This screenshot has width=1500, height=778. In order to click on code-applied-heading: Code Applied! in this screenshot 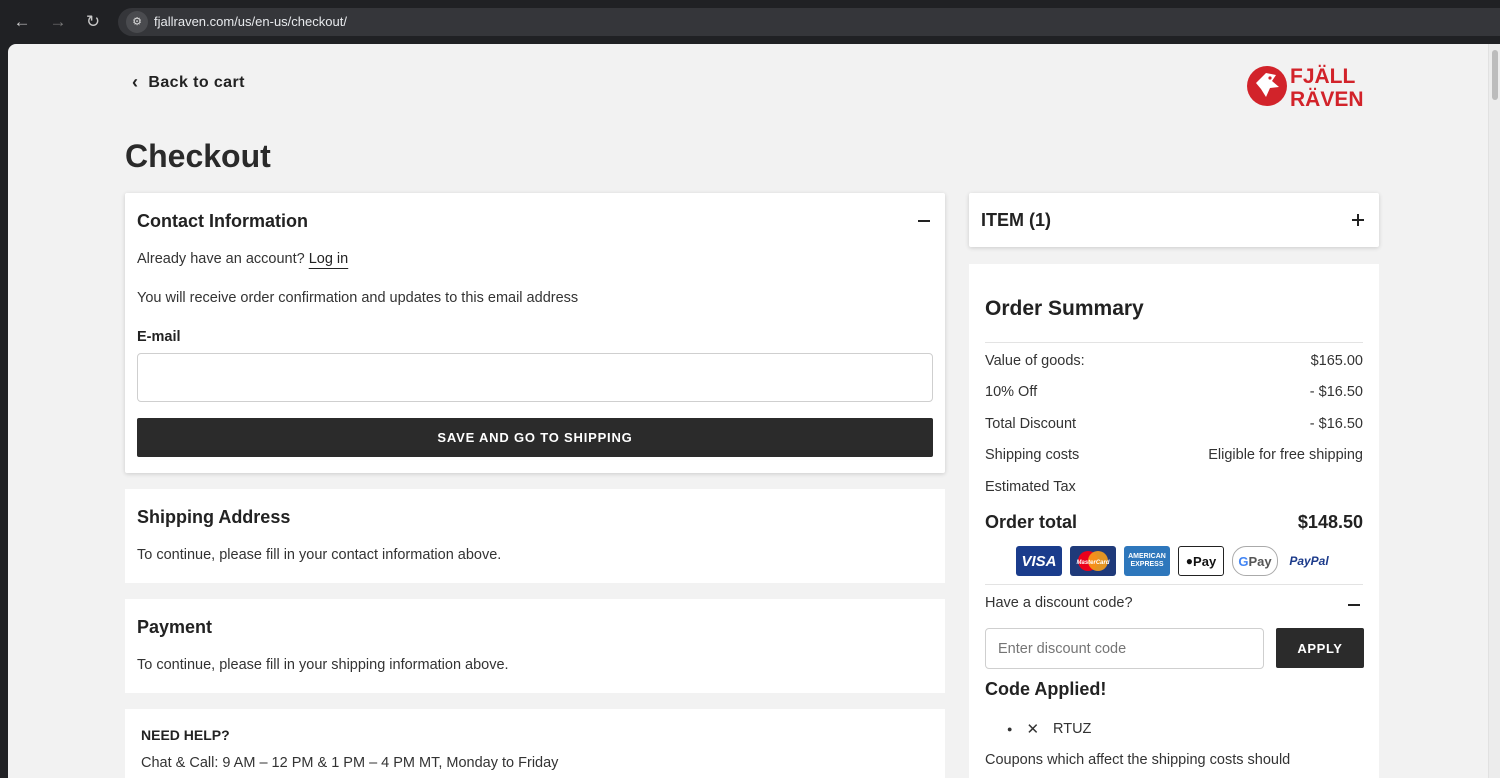, I will do `click(1046, 689)`.